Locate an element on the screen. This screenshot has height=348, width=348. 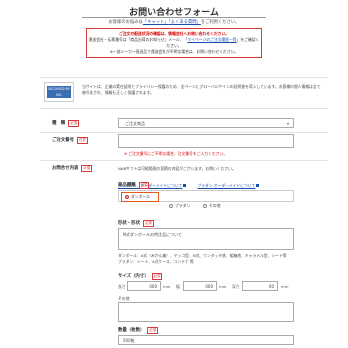
intro-suffix: をご利用ください。 is located at coordinates (220, 22).